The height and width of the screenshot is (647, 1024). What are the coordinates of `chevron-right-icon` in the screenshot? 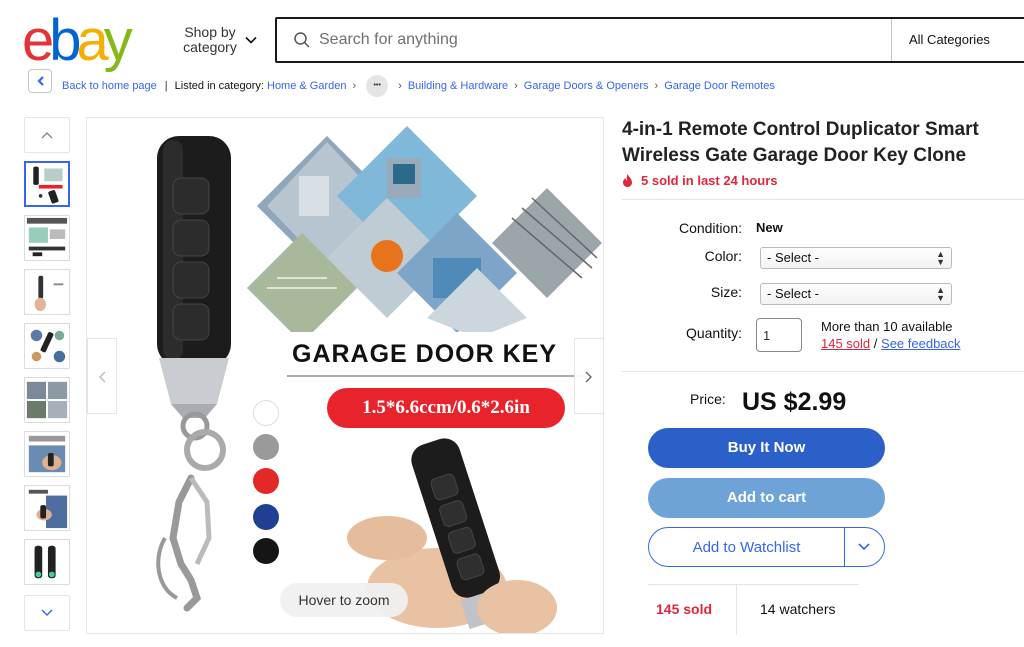 It's located at (588, 377).